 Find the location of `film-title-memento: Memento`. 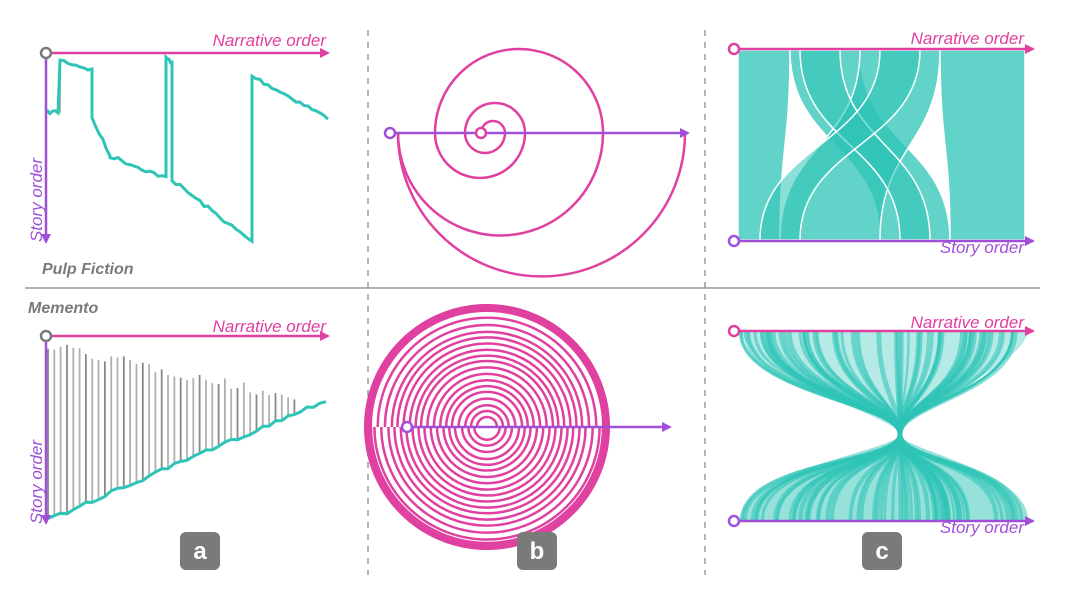

film-title-memento: Memento is located at coordinates (63, 308).